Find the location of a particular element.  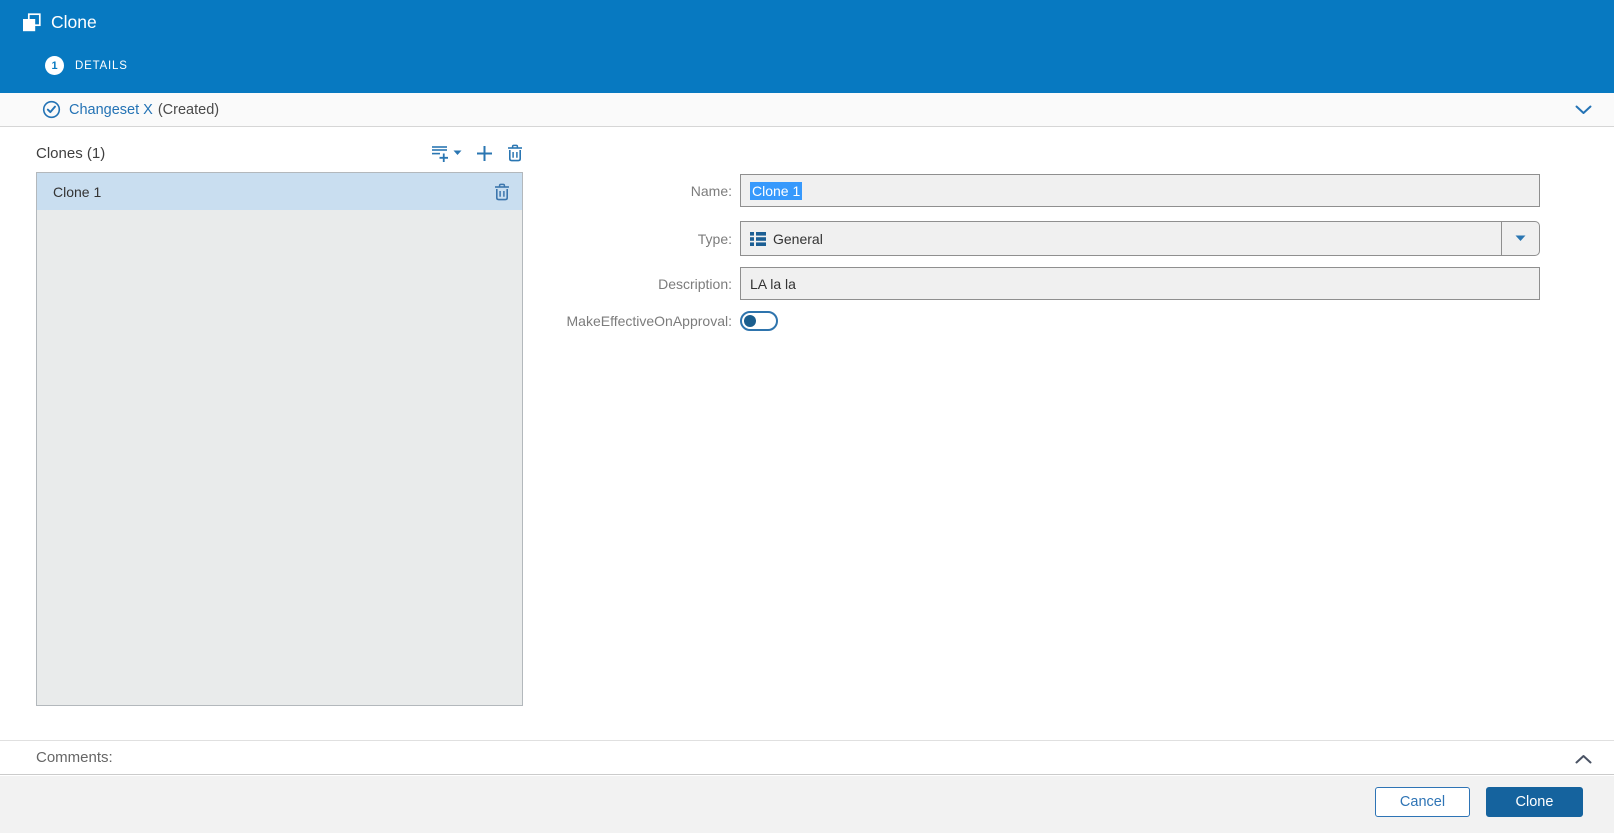

delete-clone-button is located at coordinates (502, 192).